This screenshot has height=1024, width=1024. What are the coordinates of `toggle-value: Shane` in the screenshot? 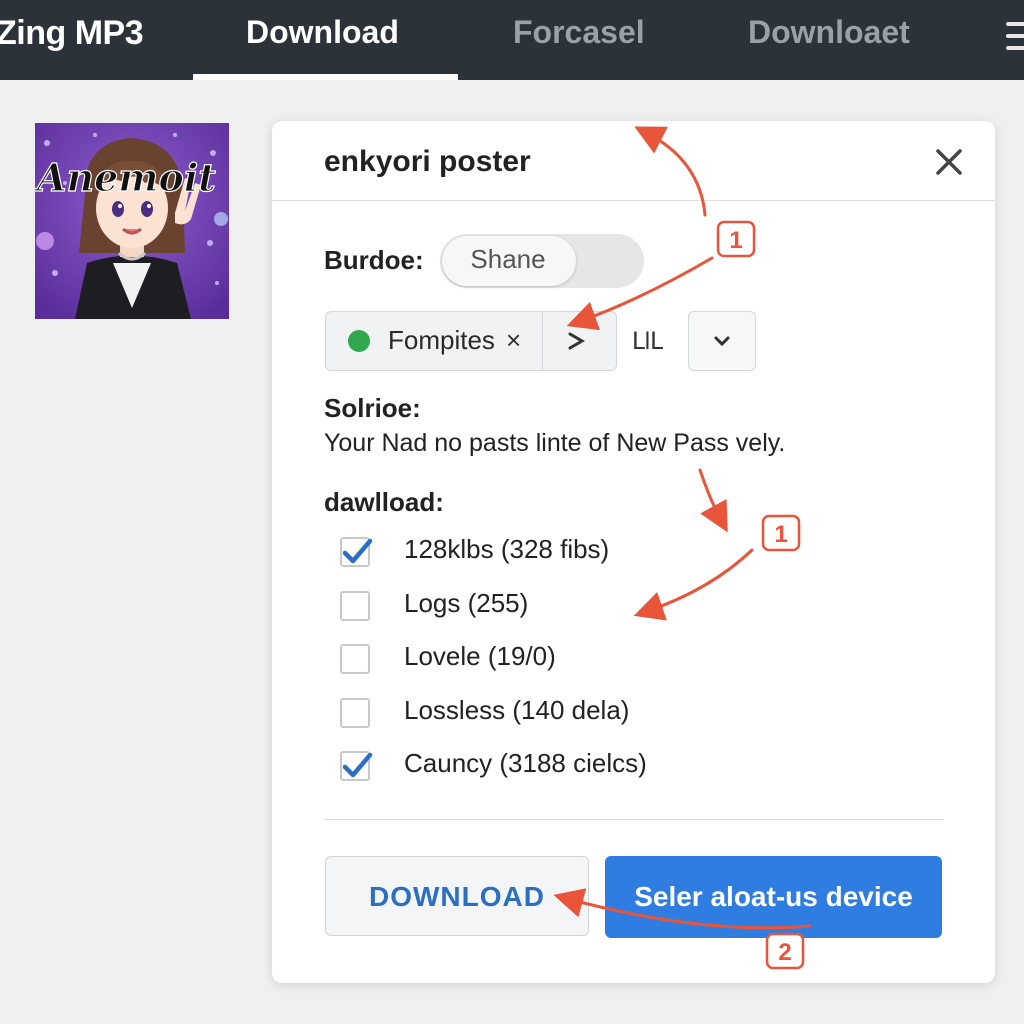 It's located at (508, 259).